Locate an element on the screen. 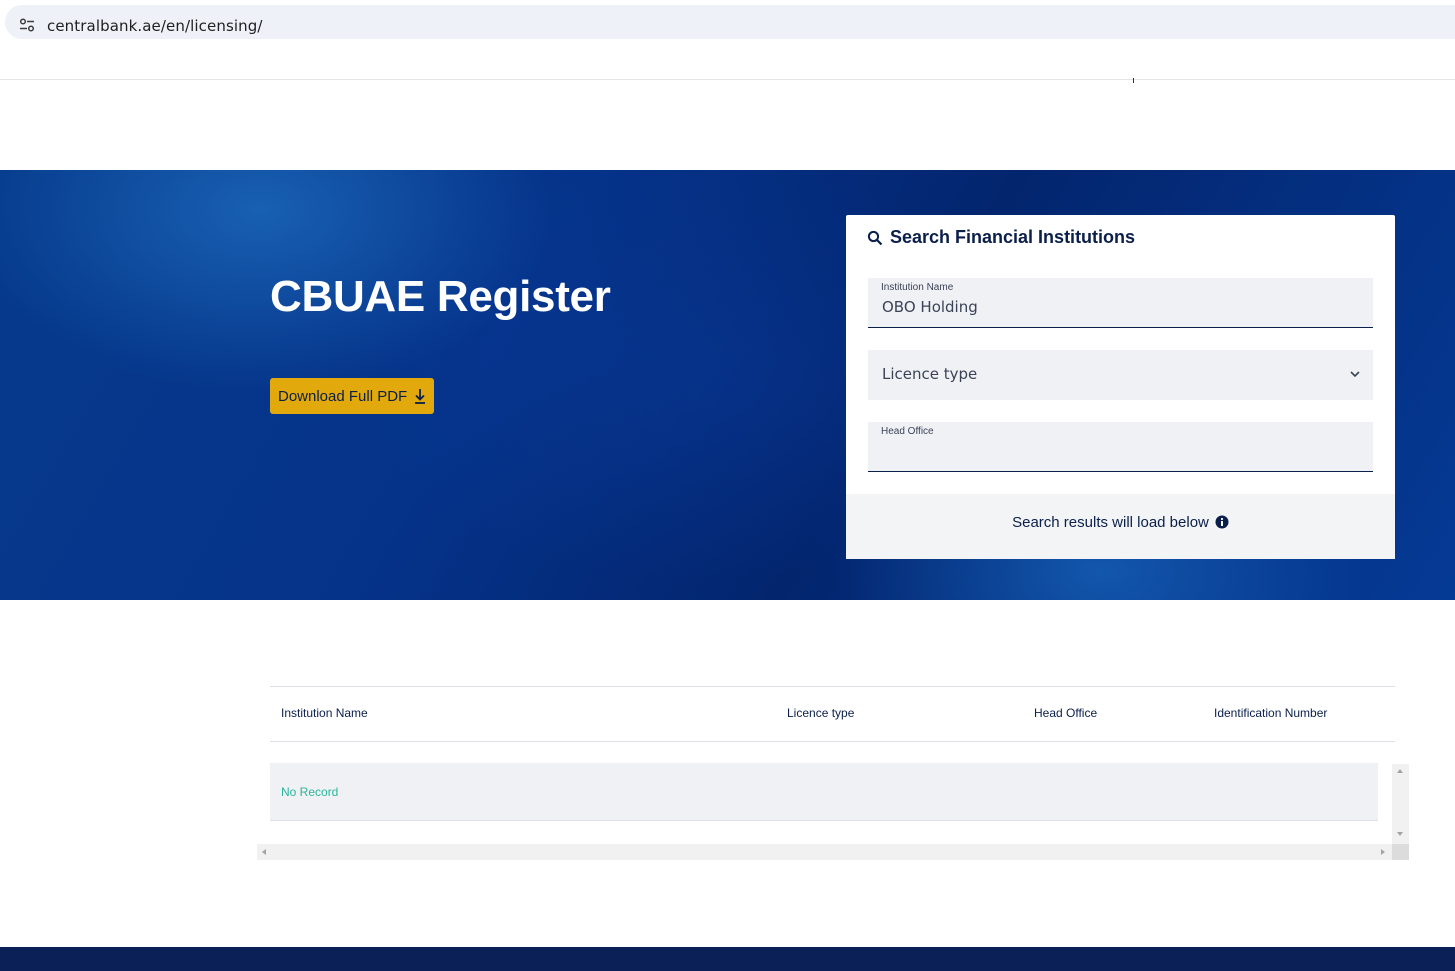 The image size is (1455, 971). results-hint-text: Search results will load below is located at coordinates (1110, 522).